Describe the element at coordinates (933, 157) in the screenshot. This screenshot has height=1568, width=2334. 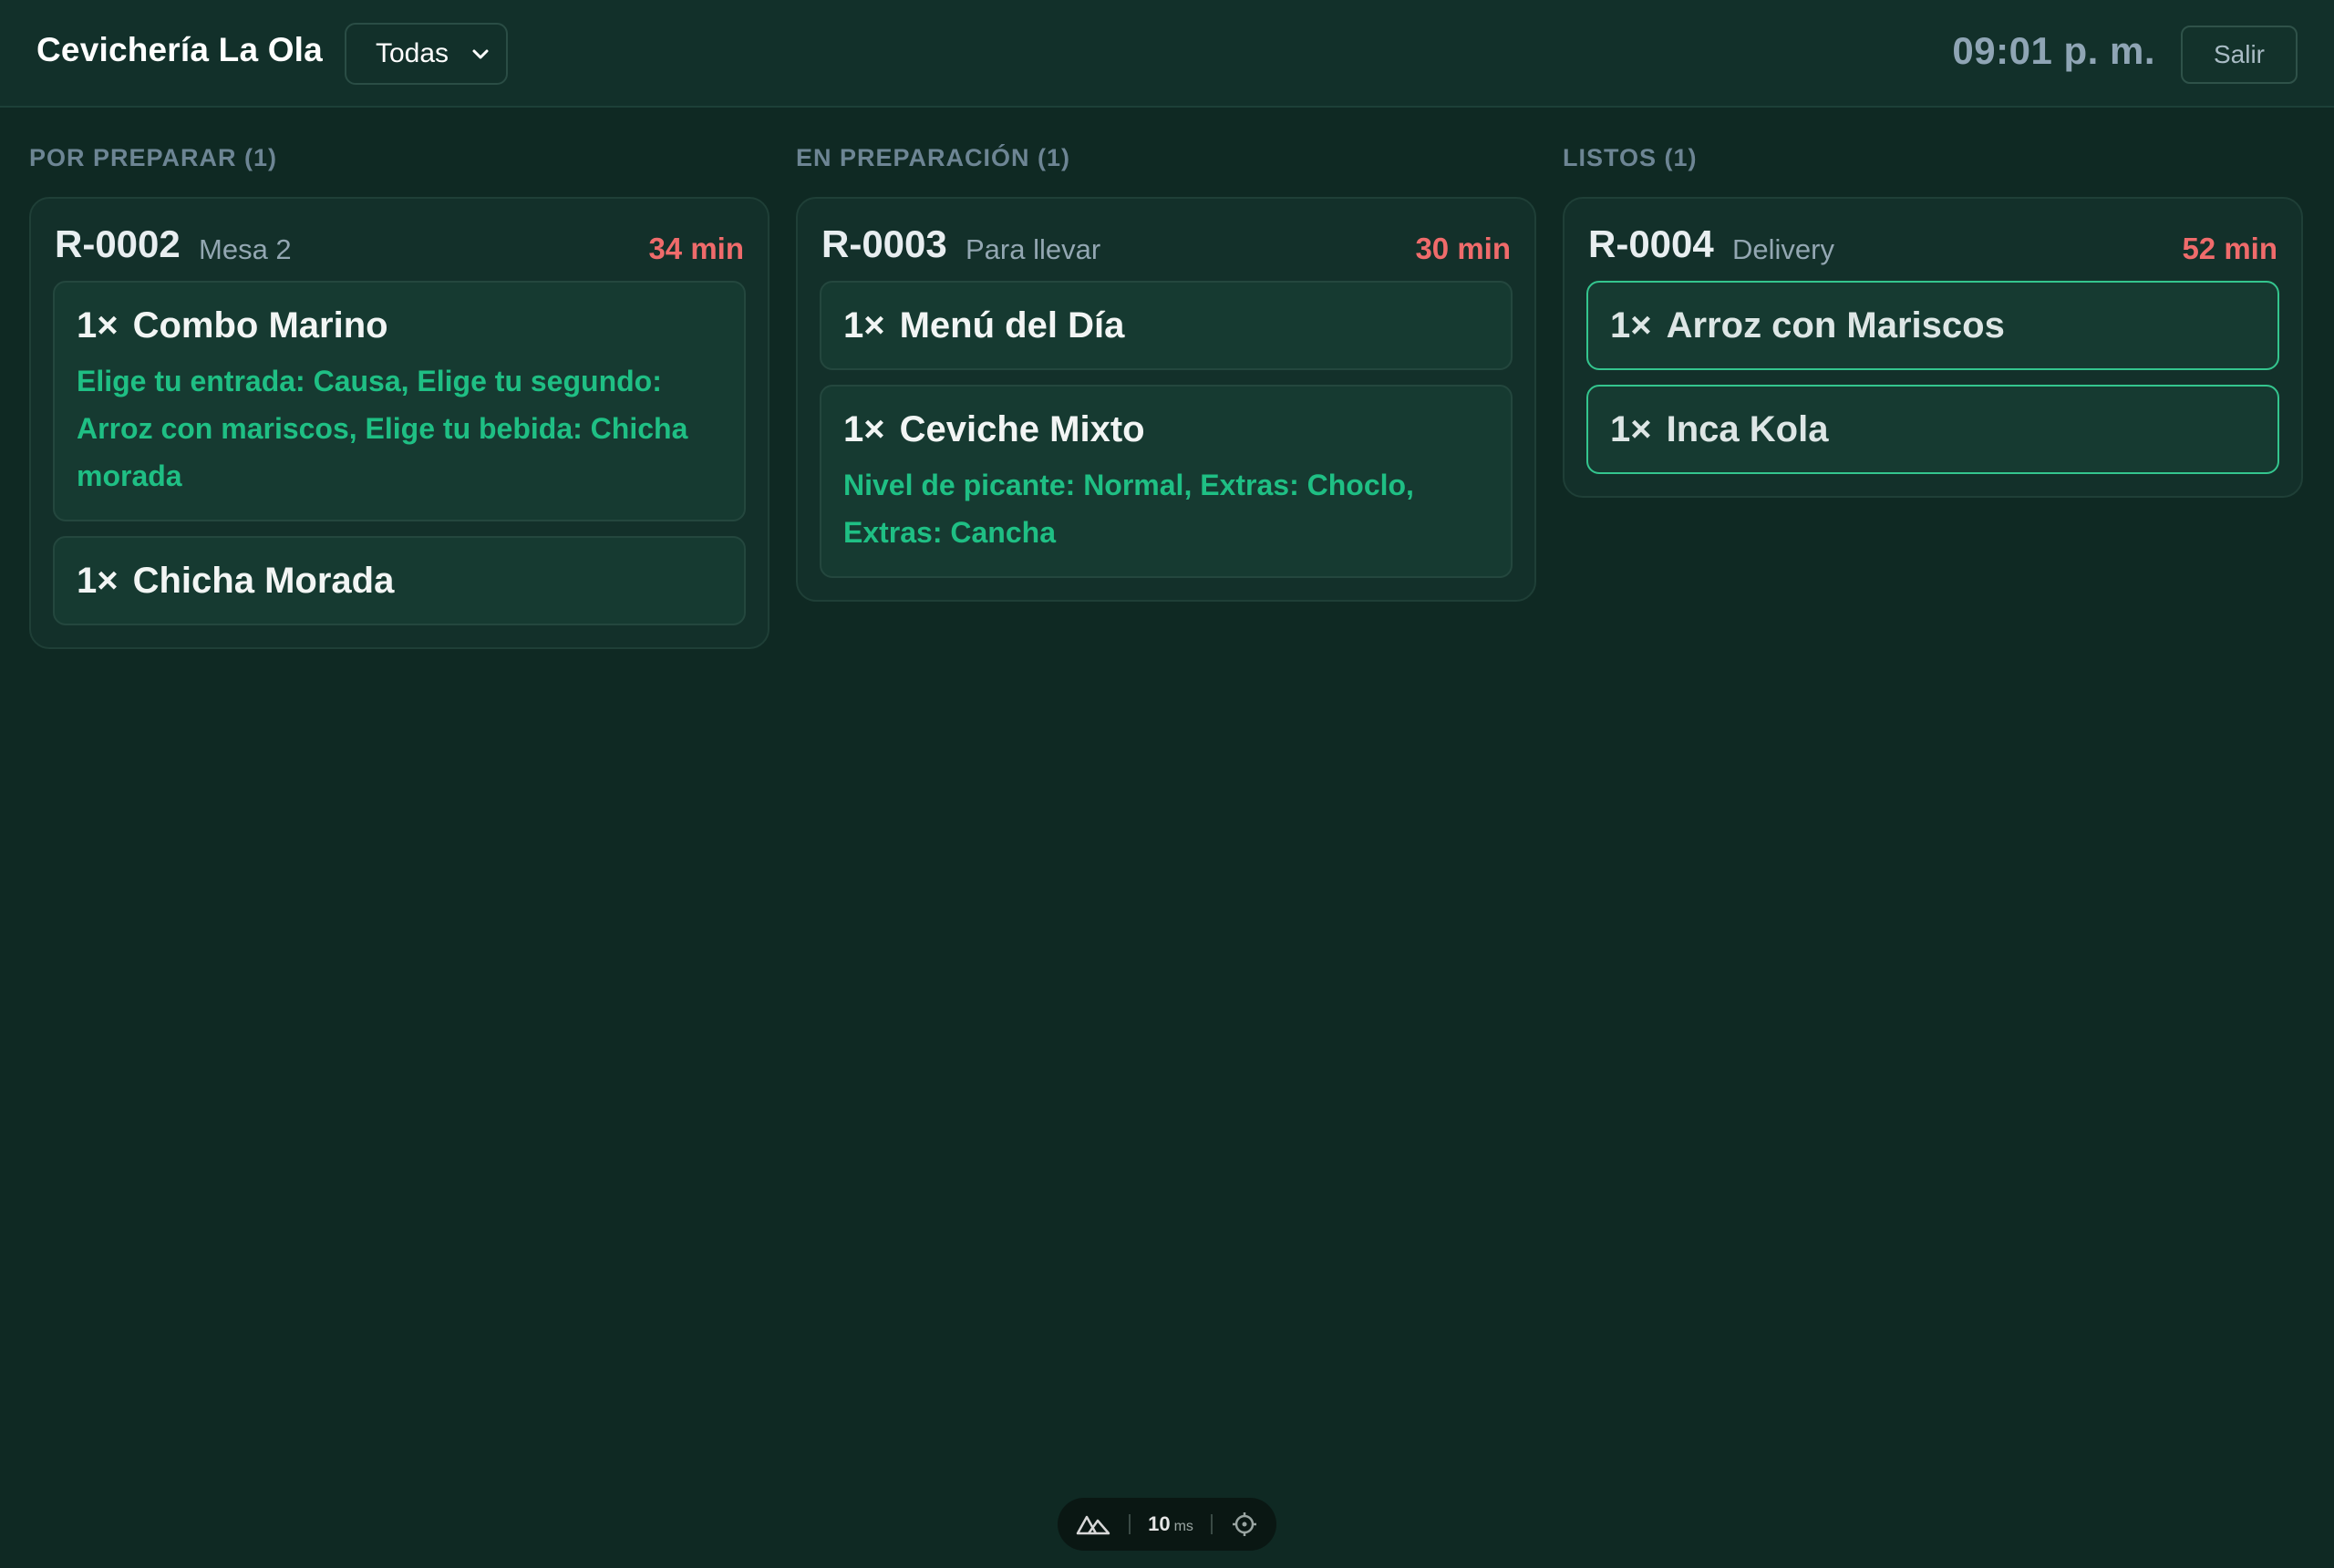
I see `column-title: EN PREPARACIÓN (1)` at that location.